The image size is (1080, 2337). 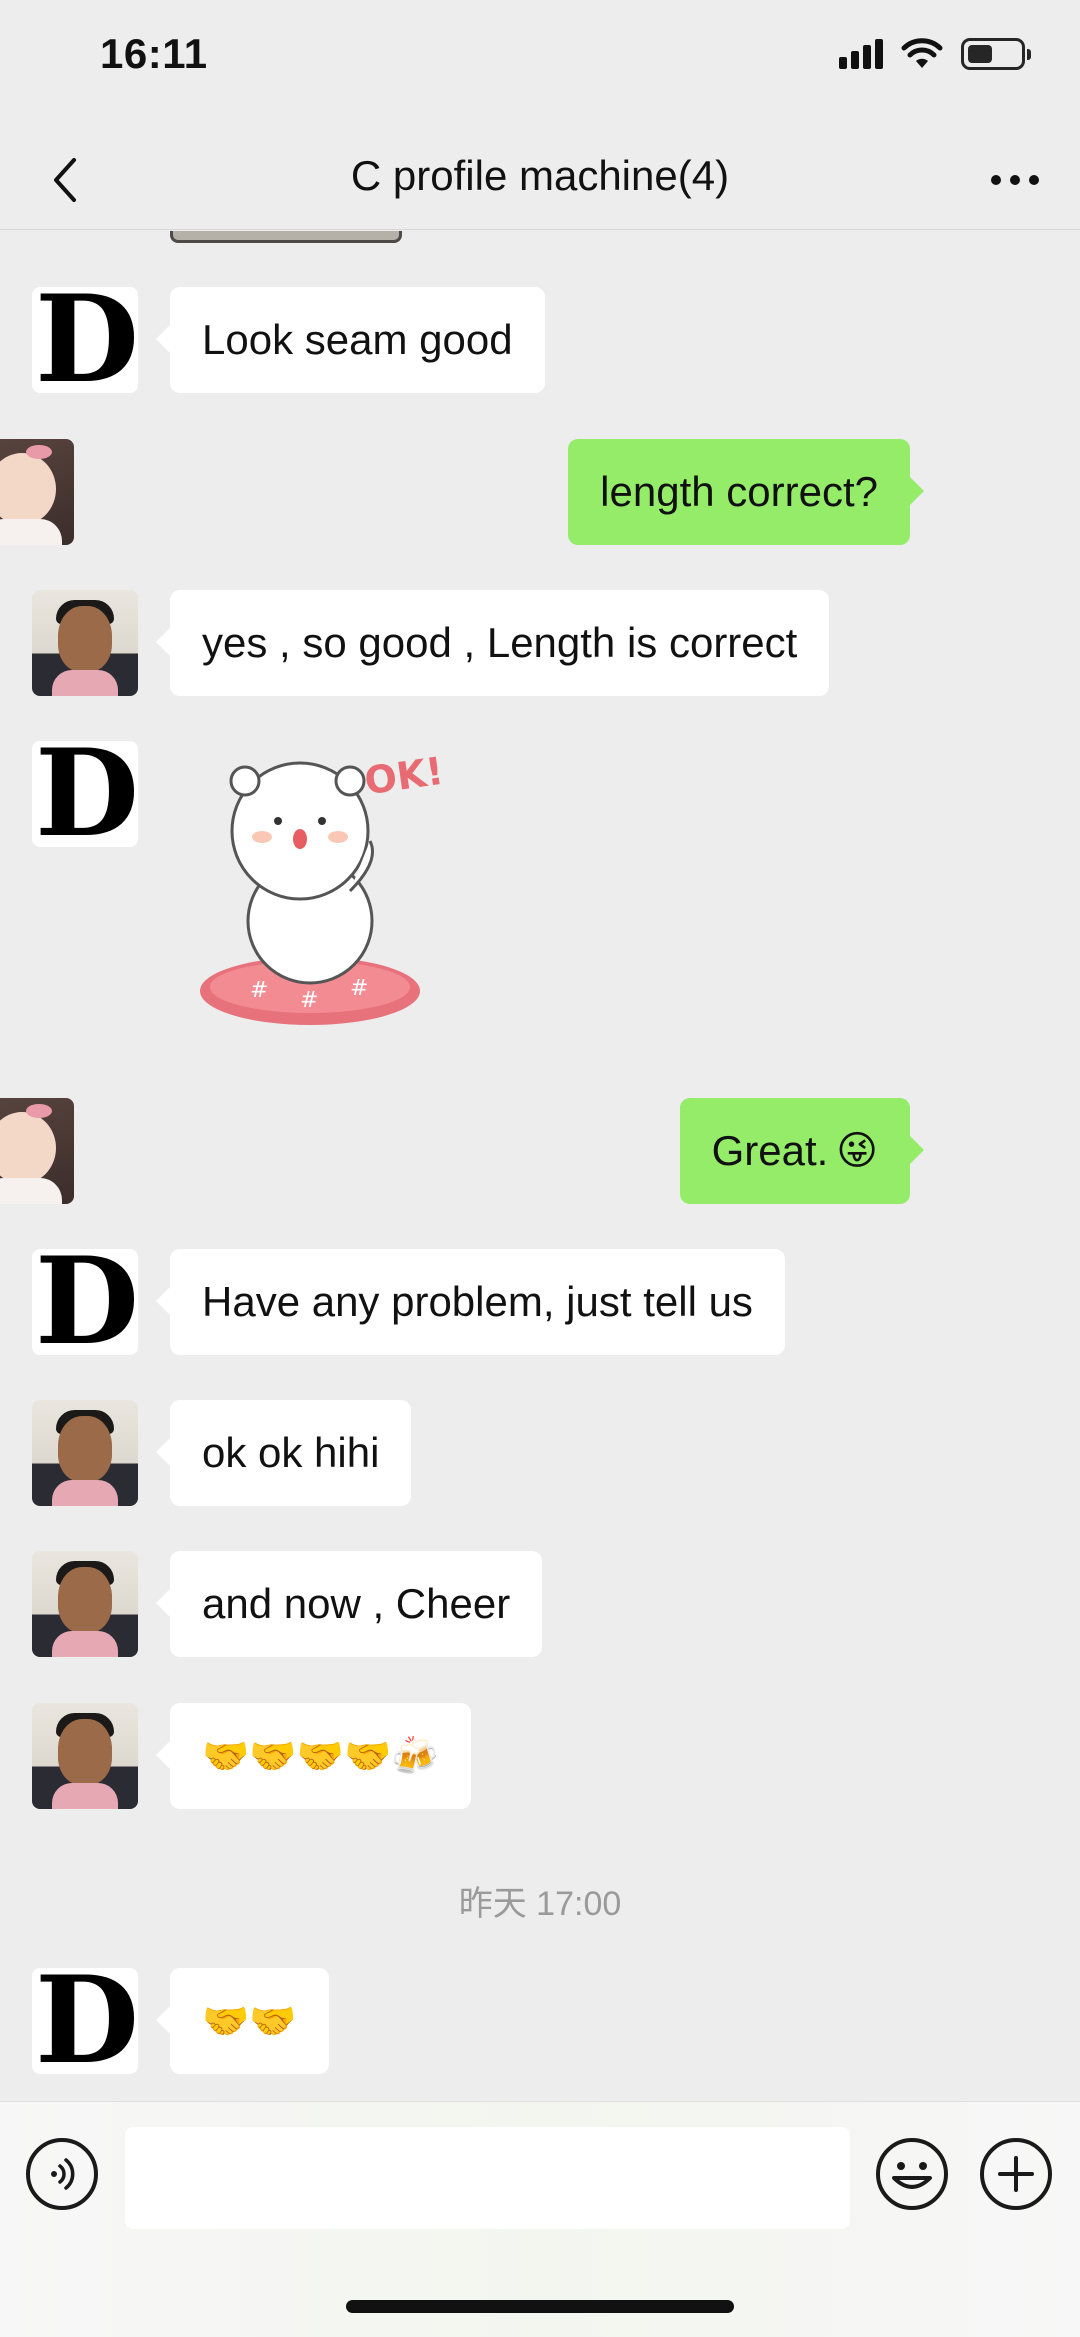 I want to click on battery-icon, so click(x=996, y=54).